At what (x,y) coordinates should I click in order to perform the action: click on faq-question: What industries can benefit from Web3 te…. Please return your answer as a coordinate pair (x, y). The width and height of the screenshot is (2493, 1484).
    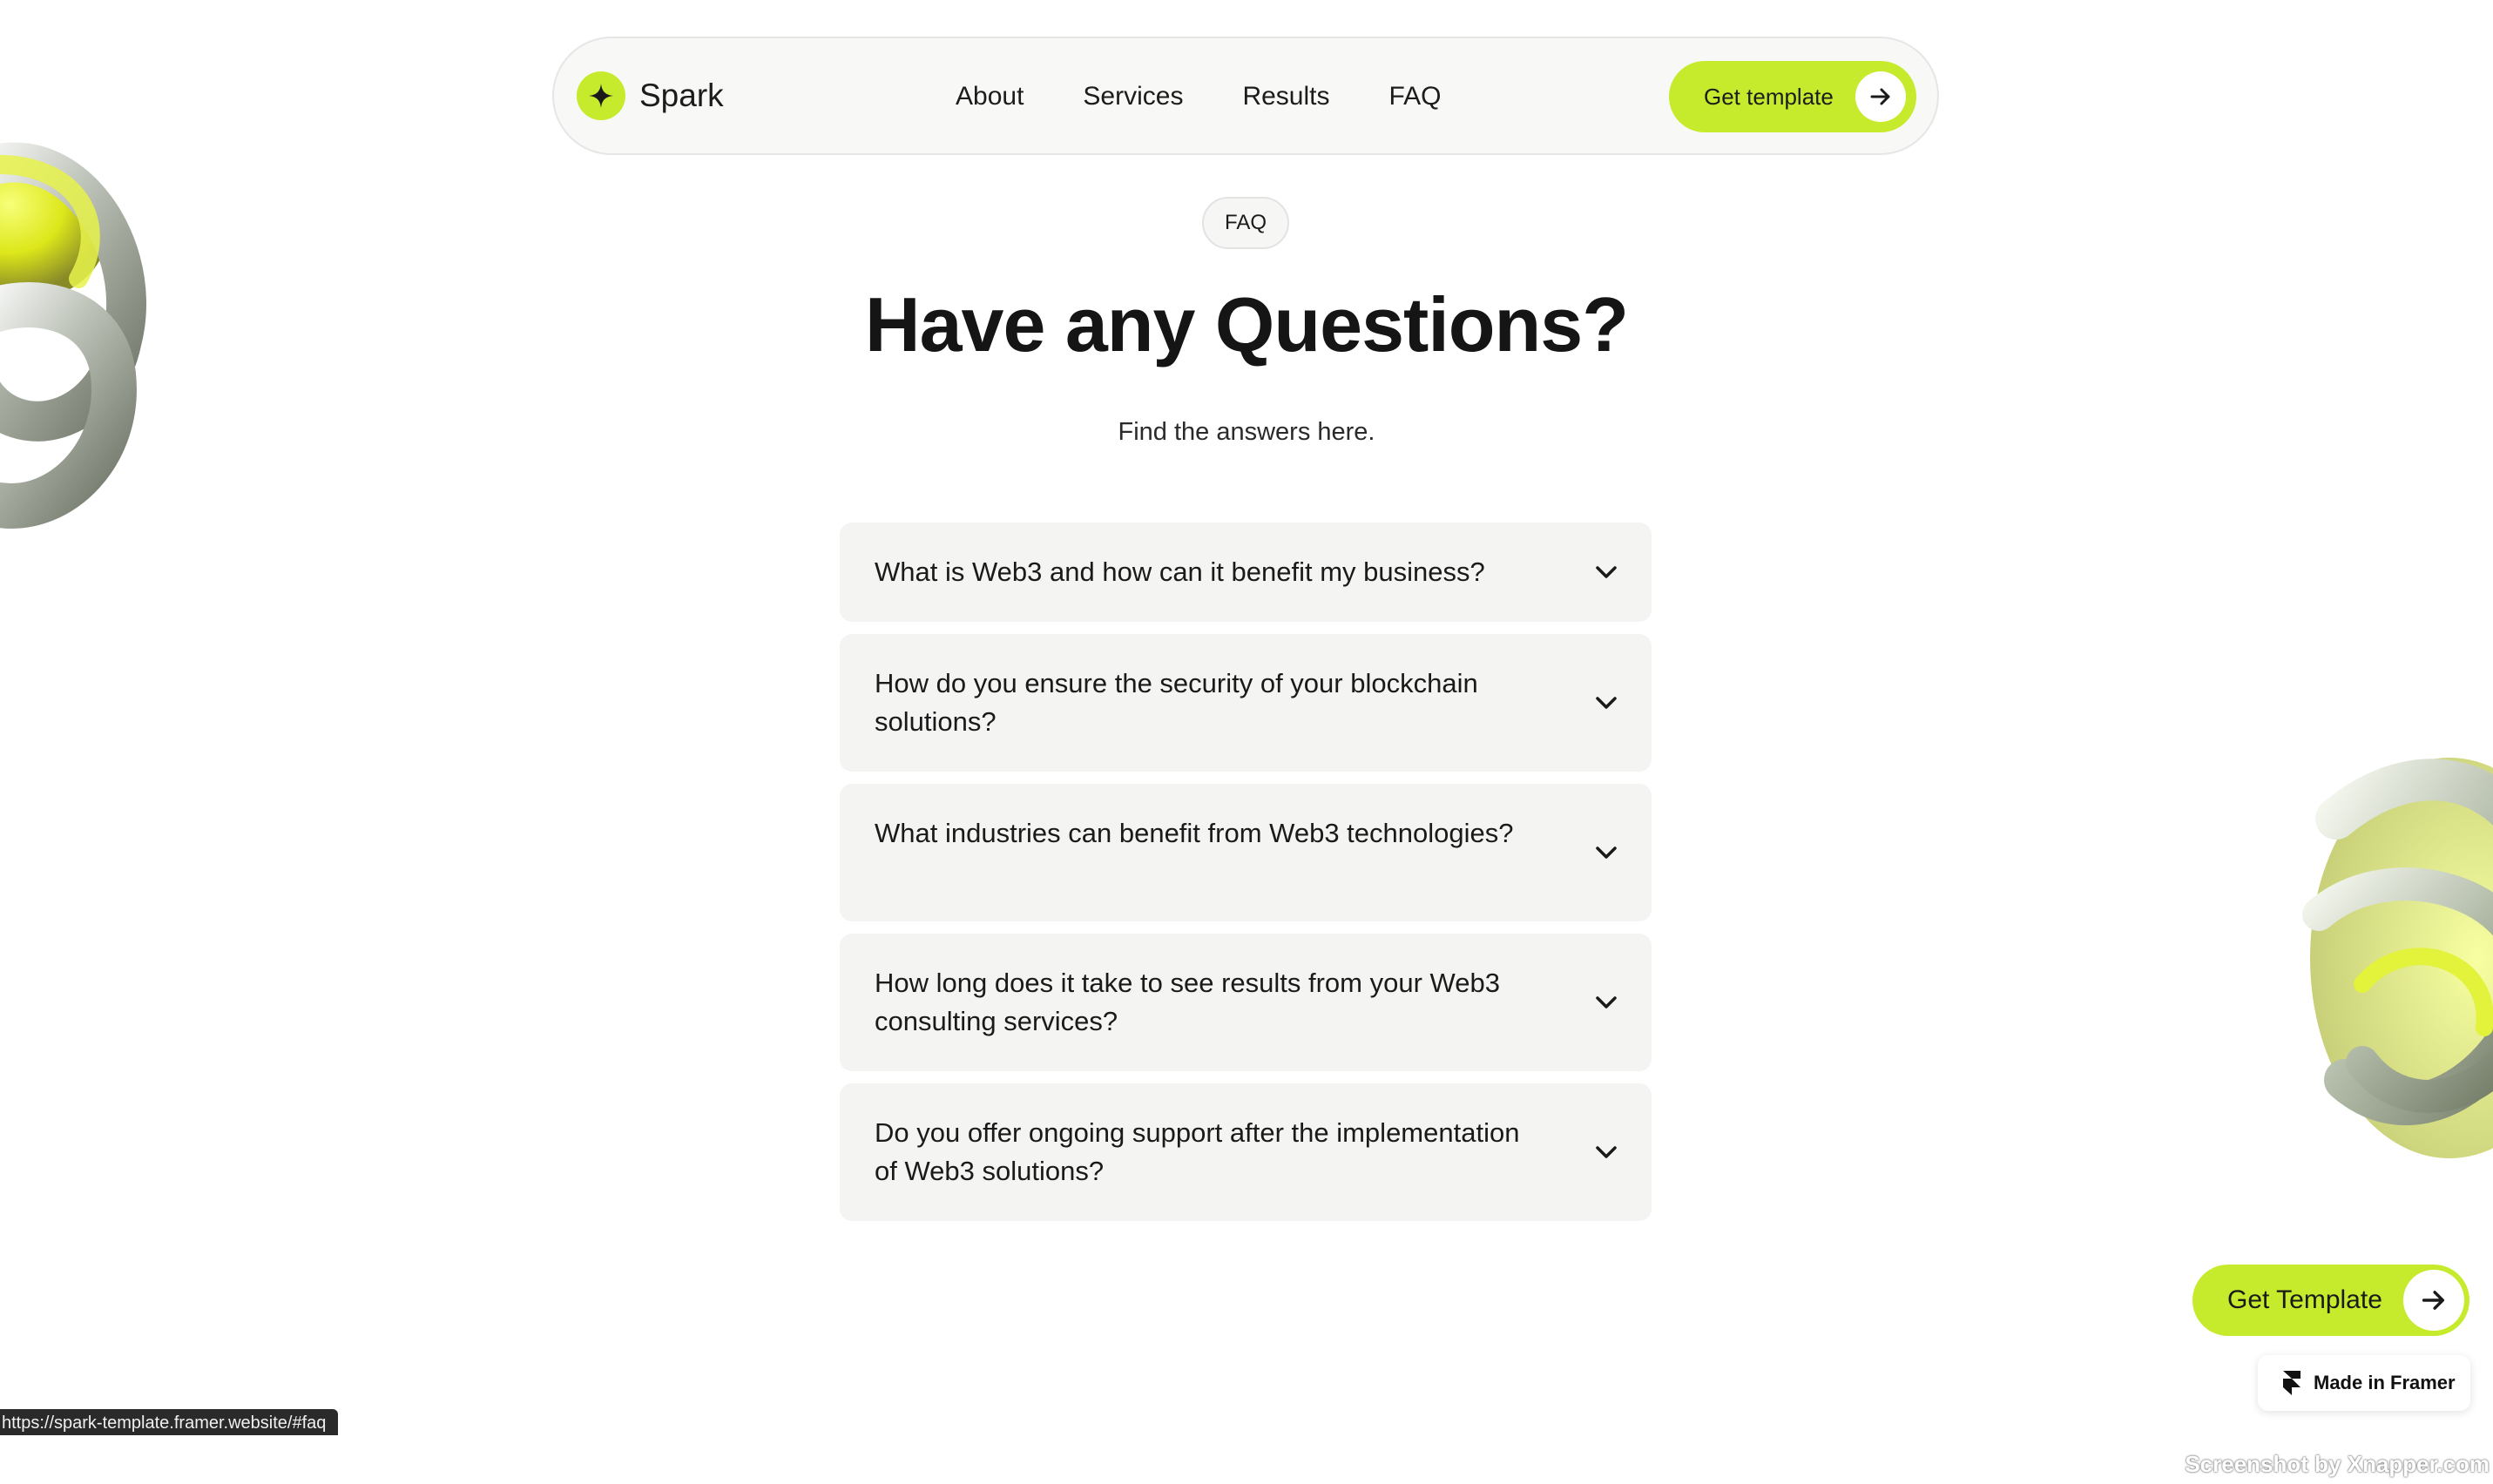
    Looking at the image, I should click on (1195, 833).